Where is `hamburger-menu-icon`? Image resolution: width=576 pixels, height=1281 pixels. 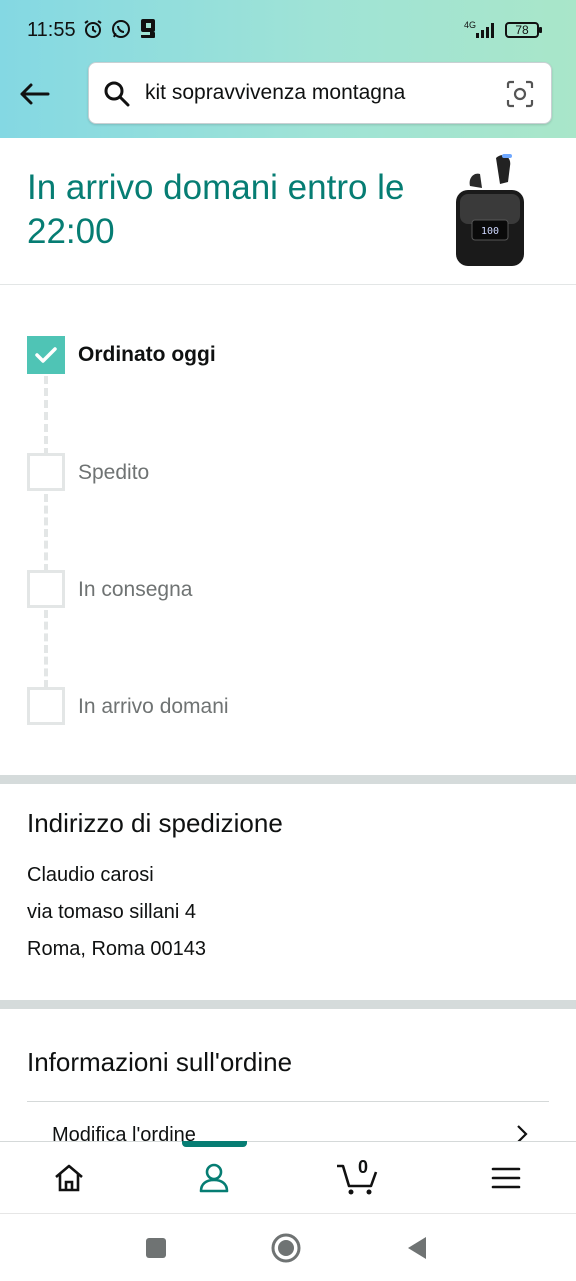 hamburger-menu-icon is located at coordinates (506, 1178).